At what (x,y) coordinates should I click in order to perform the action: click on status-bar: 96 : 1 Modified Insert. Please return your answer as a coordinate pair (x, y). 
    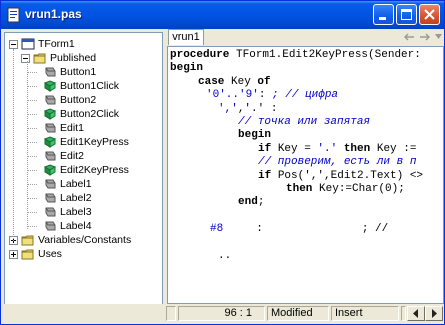
    Looking at the image, I should click on (222, 314).